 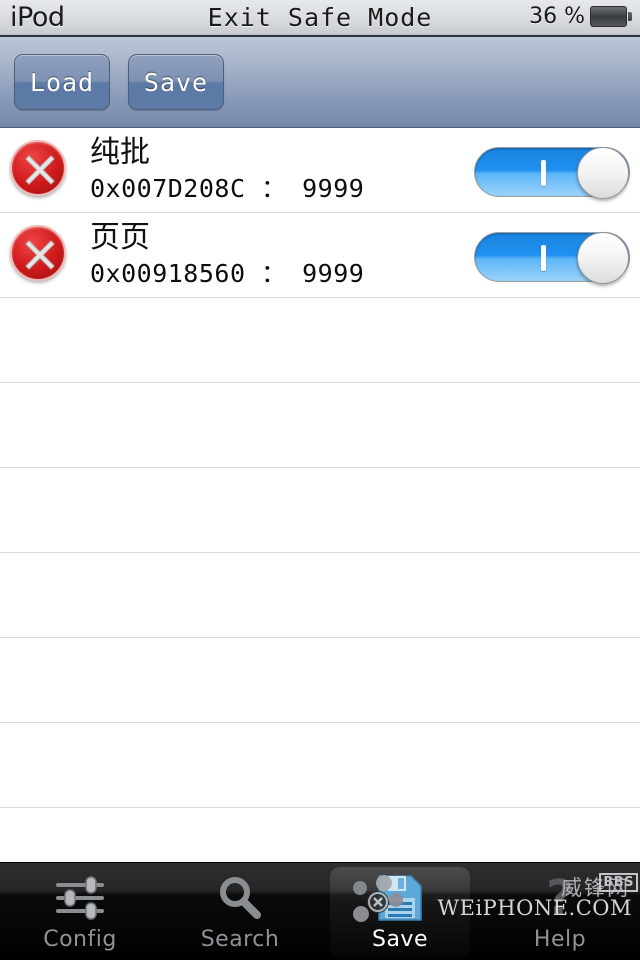 I want to click on row-text: 页页 0x00918560 ： 9999, so click(x=227, y=255).